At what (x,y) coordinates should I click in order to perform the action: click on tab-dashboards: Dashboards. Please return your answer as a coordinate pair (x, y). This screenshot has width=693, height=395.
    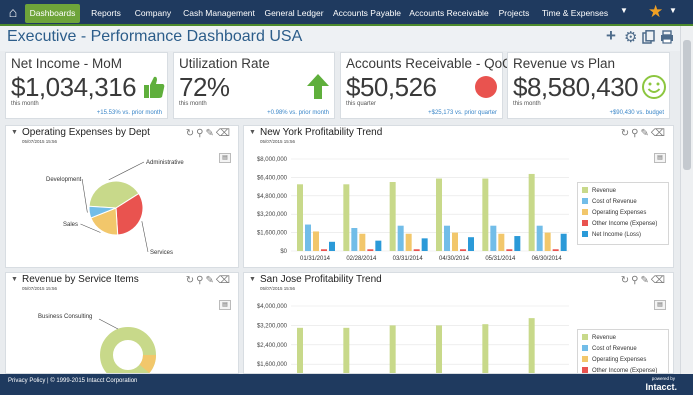
    Looking at the image, I should click on (52, 13).